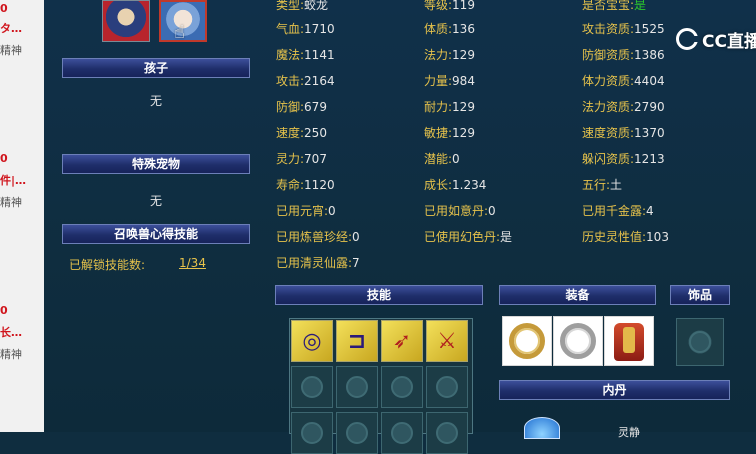  What do you see at coordinates (449, 6) in the screenshot?
I see `stat-level: 等级:119` at bounding box center [449, 6].